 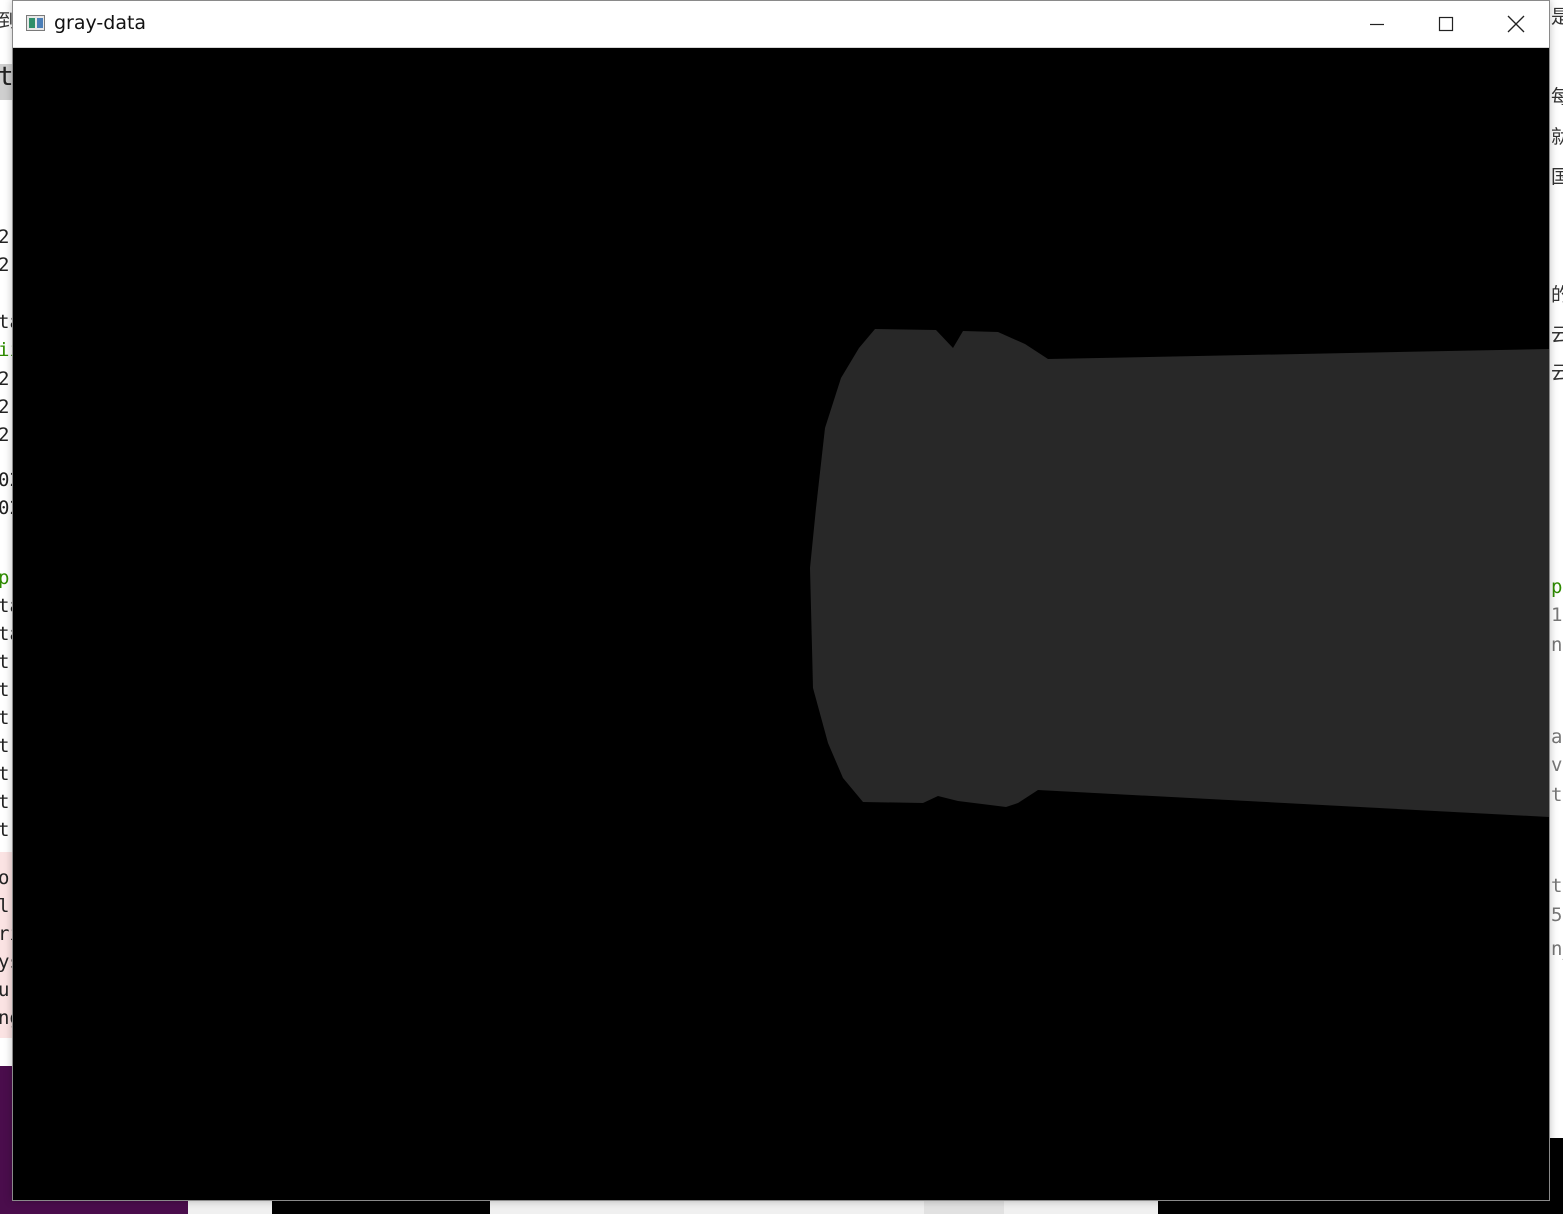 What do you see at coordinates (6, 878) in the screenshot?
I see `background-text-fragment: or` at bounding box center [6, 878].